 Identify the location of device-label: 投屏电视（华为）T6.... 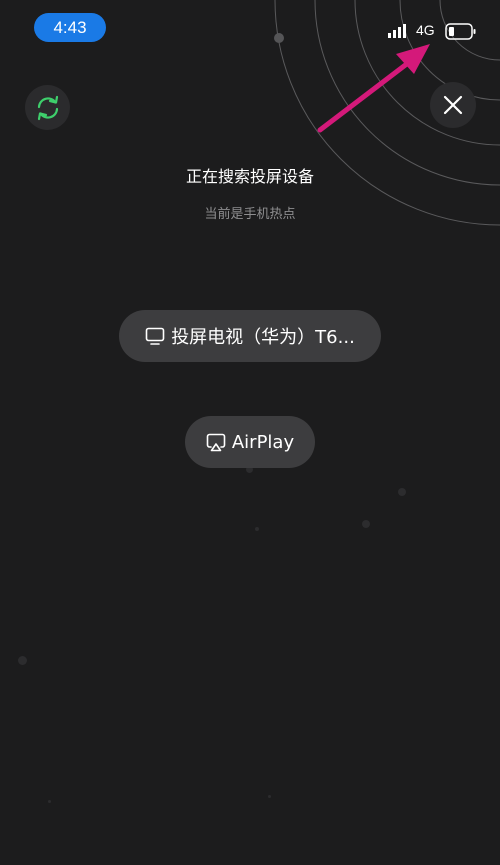
(263, 337).